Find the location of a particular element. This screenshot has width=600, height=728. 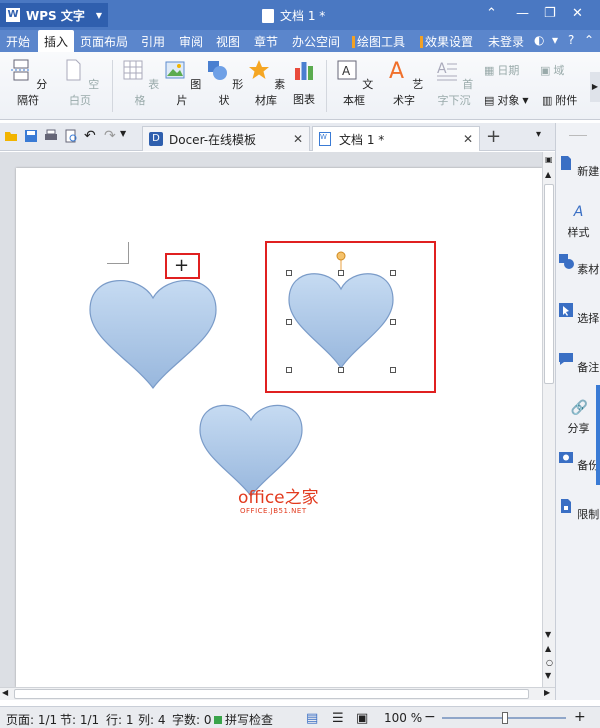

menu-drawing-tools: 绘图工具 is located at coordinates (378, 41).